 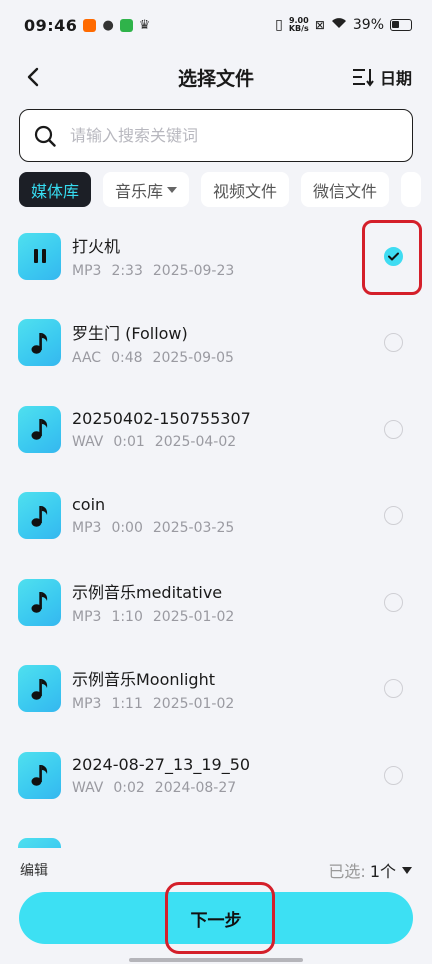 What do you see at coordinates (216, 25) in the screenshot?
I see `status-bar: 09:46 ● ♛ ▯ 9.00 KB/s ⊠ 39%` at bounding box center [216, 25].